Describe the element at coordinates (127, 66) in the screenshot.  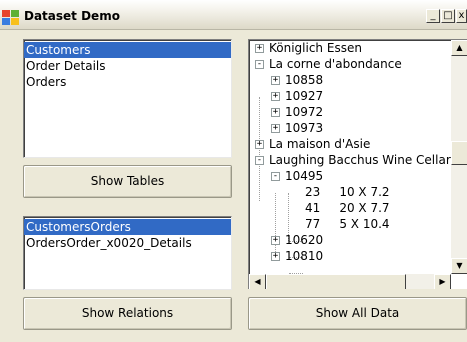
I see `list-item: Order Details` at that location.